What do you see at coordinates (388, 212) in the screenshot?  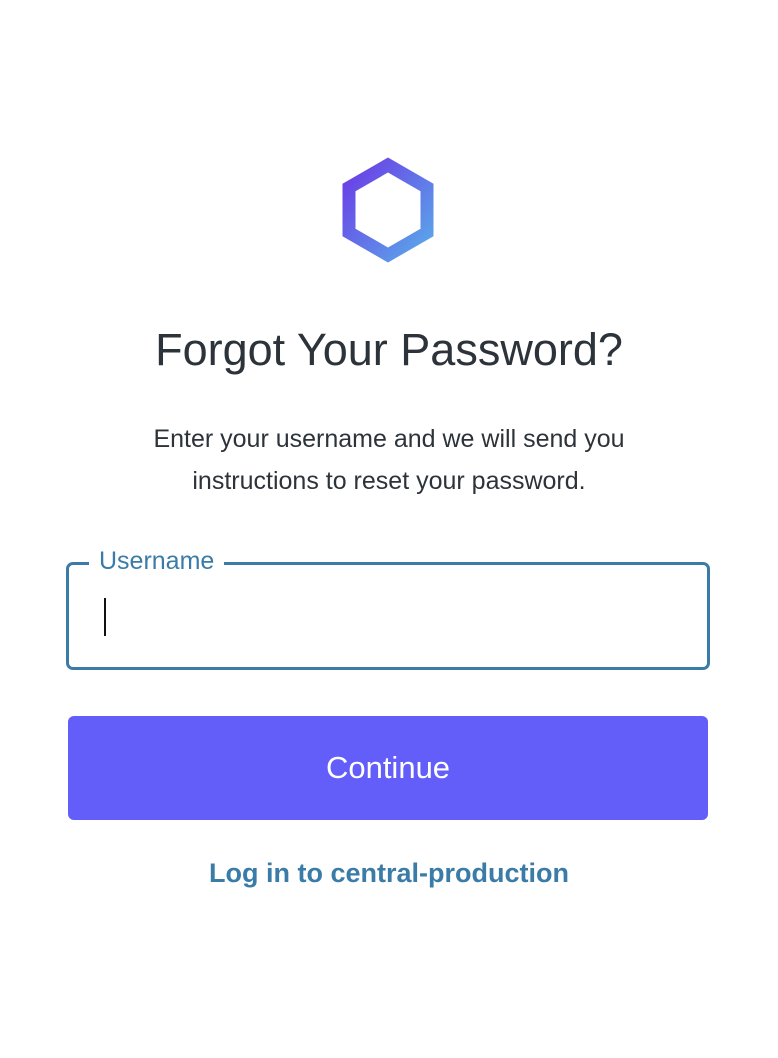 I see `hexagon-logo-icon` at bounding box center [388, 212].